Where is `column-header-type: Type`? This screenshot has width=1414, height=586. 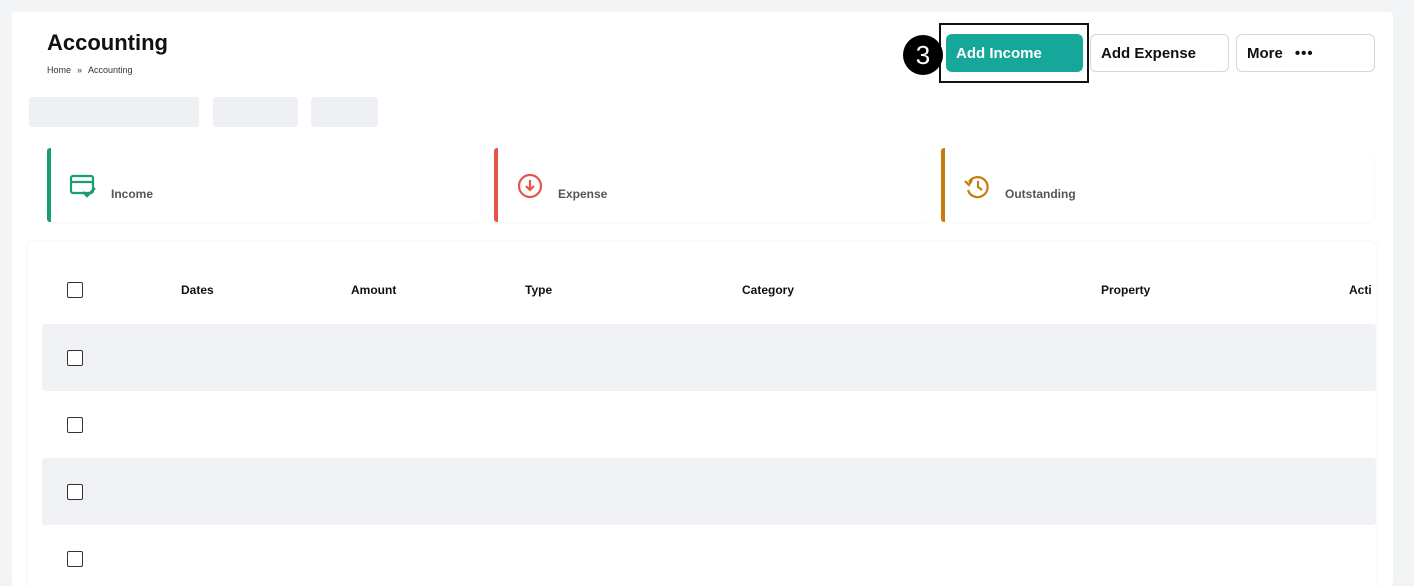
column-header-type: Type is located at coordinates (538, 290).